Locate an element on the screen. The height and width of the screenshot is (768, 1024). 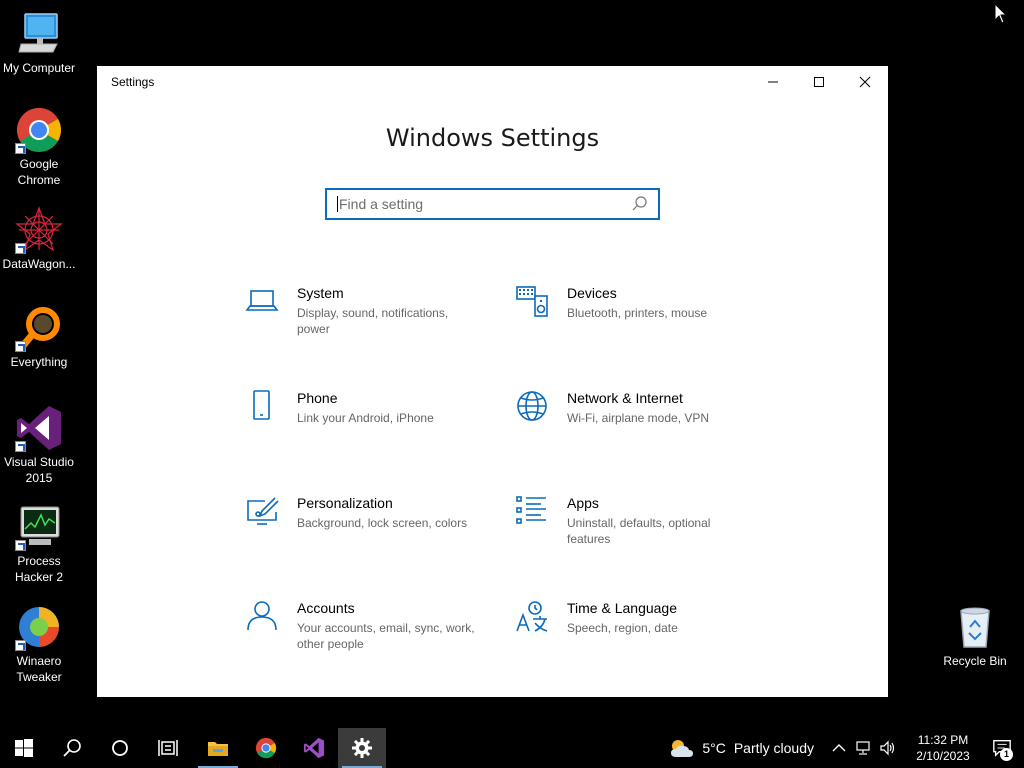
folder-icon is located at coordinates (218, 749).